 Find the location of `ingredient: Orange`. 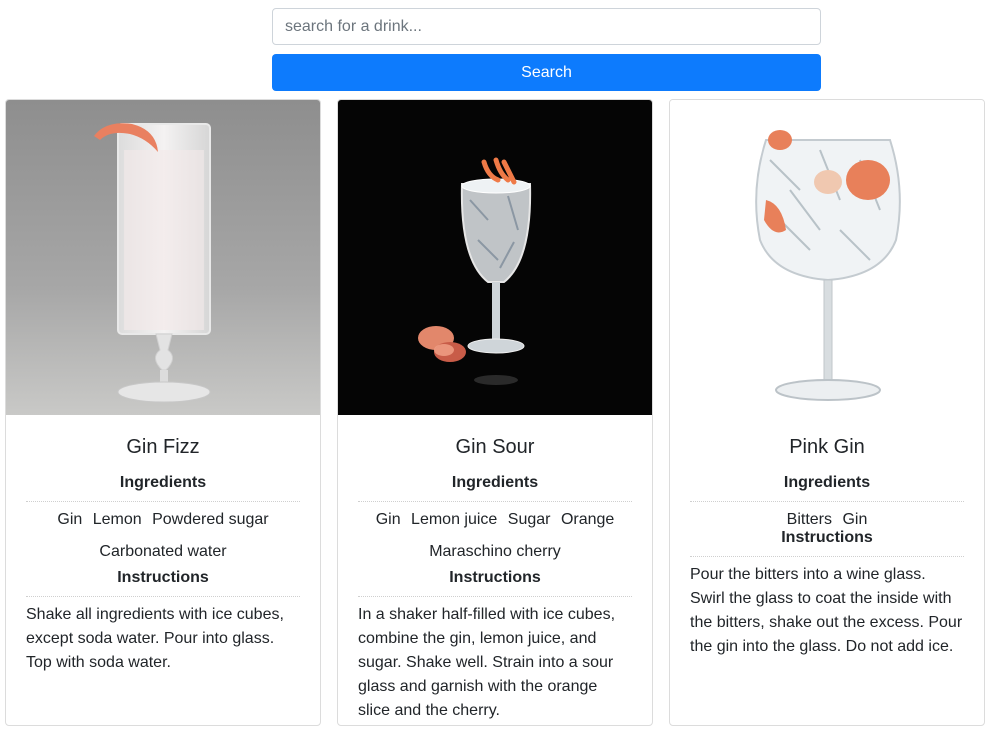

ingredient: Orange is located at coordinates (587, 519).